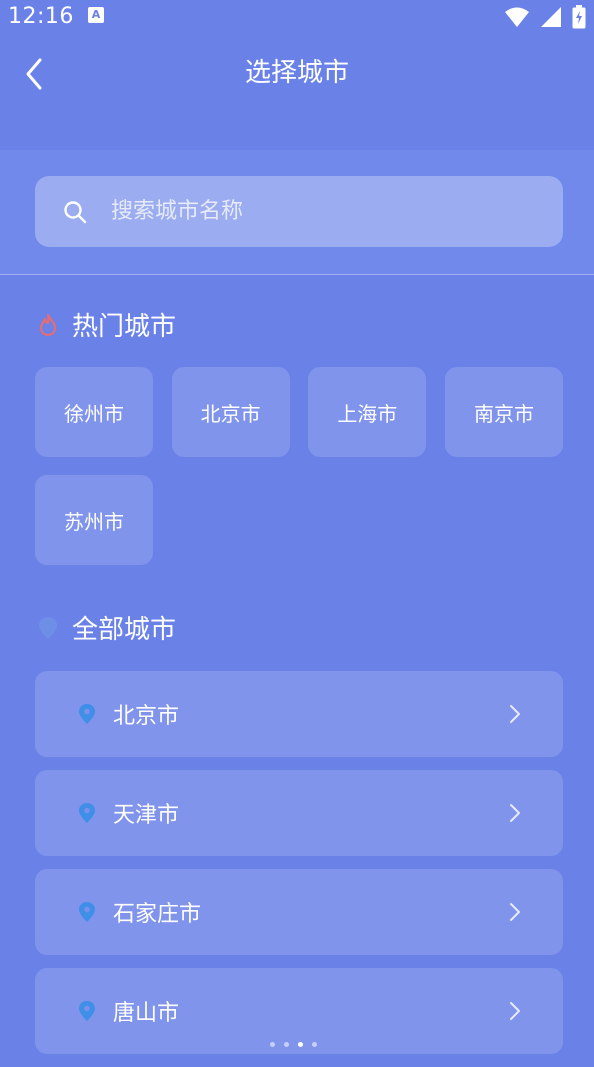 The image size is (594, 1067). Describe the element at coordinates (297, 17) in the screenshot. I see `status-bar: 12:16 A` at that location.